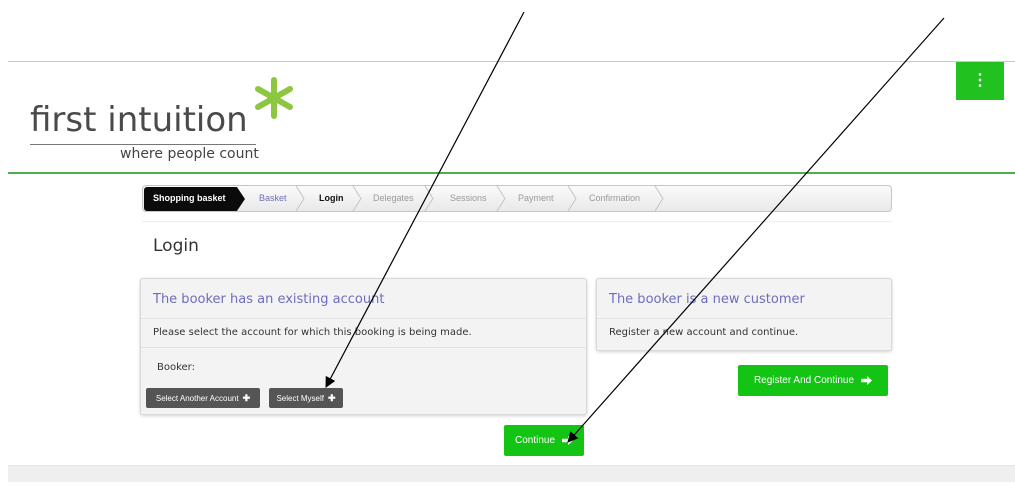 The image size is (1015, 497). What do you see at coordinates (203, 398) in the screenshot?
I see `select-another-account-button: Select Another Account ✚` at bounding box center [203, 398].